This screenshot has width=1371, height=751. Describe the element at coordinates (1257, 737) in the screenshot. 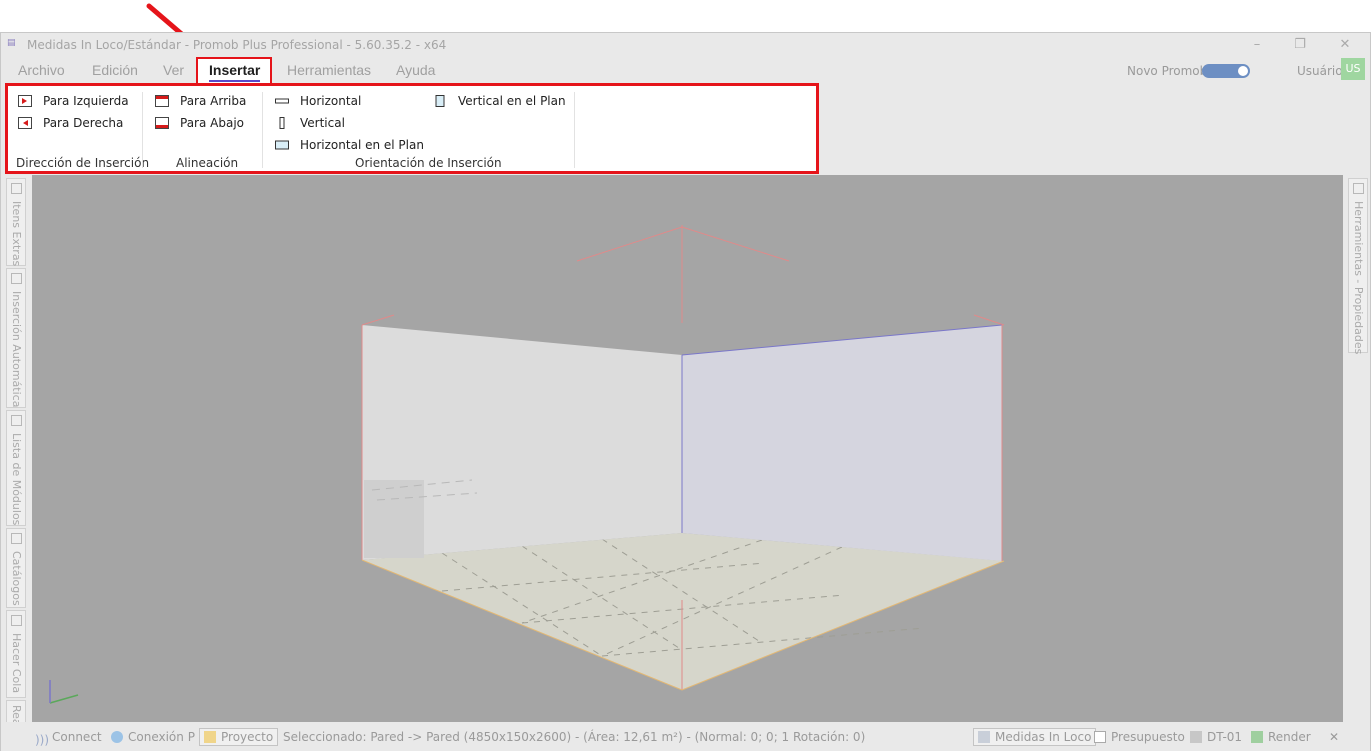

I see `image-icon` at that location.